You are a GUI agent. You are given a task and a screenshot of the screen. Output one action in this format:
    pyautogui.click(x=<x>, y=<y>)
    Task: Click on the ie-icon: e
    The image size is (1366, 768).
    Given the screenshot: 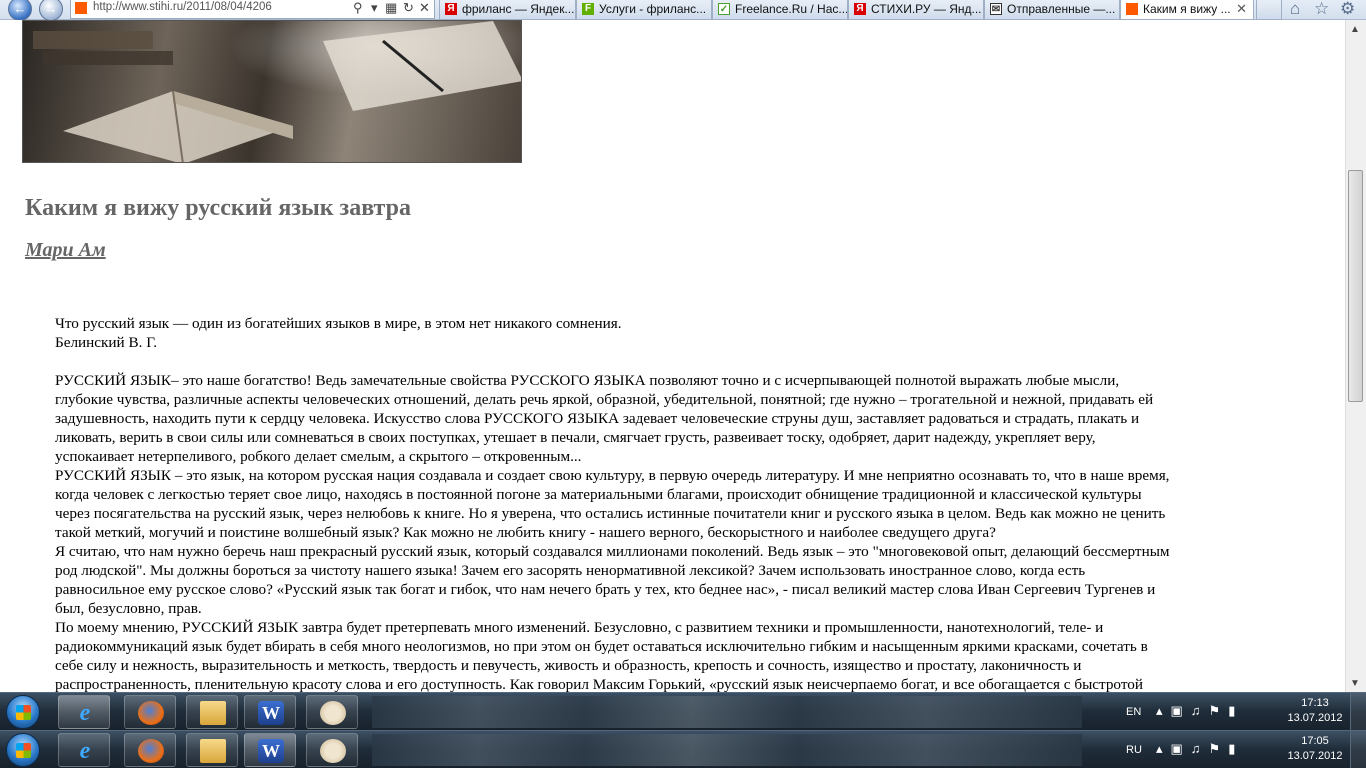 What is the action you would take?
    pyautogui.click(x=85, y=713)
    